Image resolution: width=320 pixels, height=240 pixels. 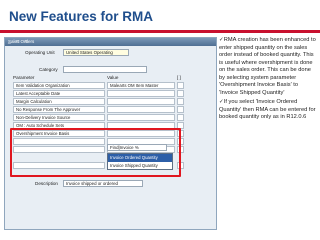 What do you see at coordinates (59, 85) in the screenshot?
I see `parameter-name: Item Validation Organization` at bounding box center [59, 85].